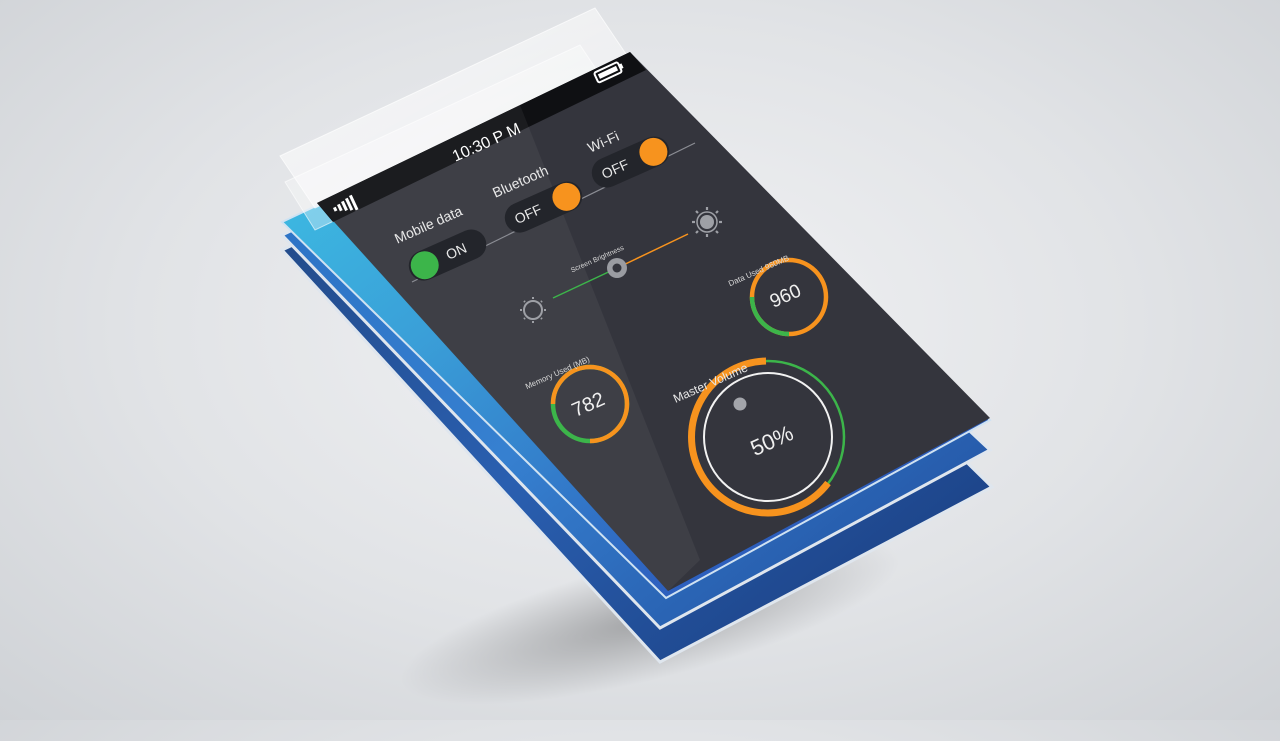  What do you see at coordinates (533, 310) in the screenshot?
I see `sun-small-icon` at bounding box center [533, 310].